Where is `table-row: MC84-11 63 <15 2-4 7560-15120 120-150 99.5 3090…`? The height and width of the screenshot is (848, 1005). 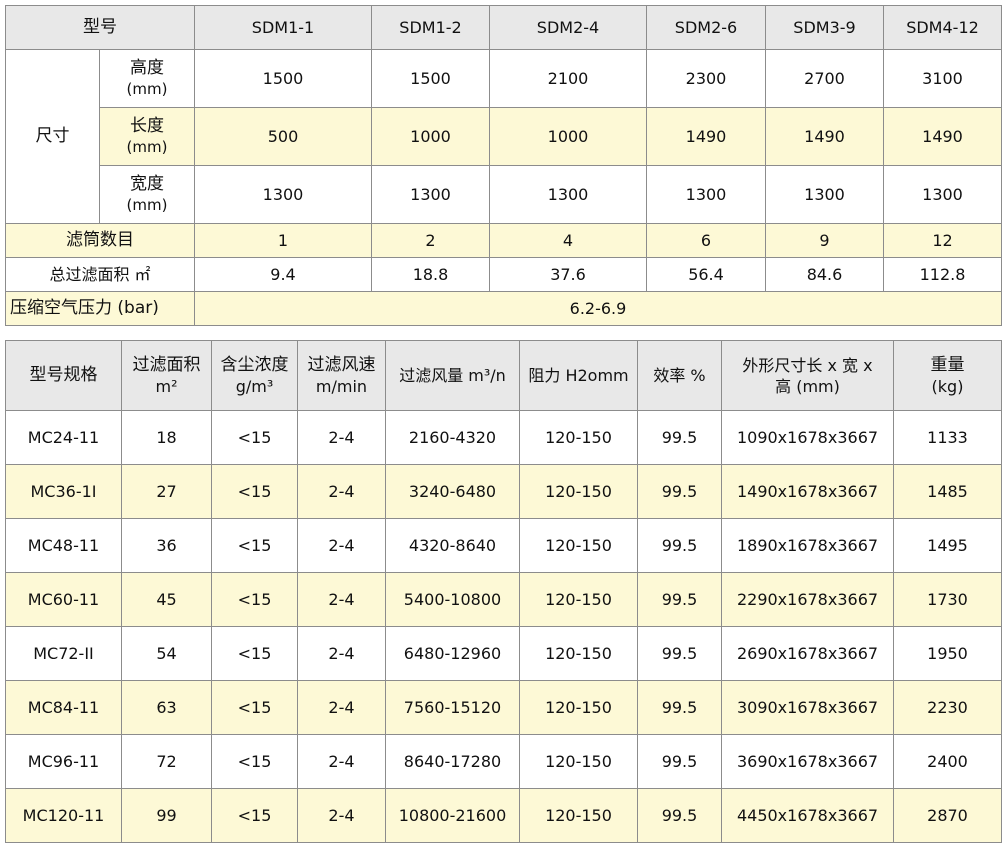
table-row: MC84-11 63 <15 2-4 7560-15120 120-150 99.5 3090… is located at coordinates (503, 707).